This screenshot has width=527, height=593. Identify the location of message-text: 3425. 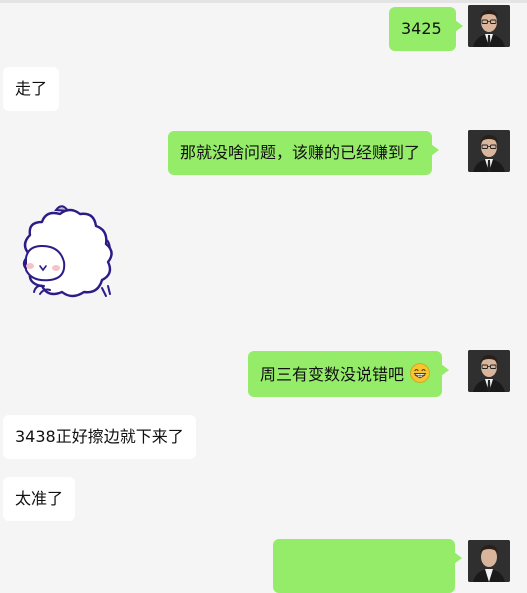
(421, 28).